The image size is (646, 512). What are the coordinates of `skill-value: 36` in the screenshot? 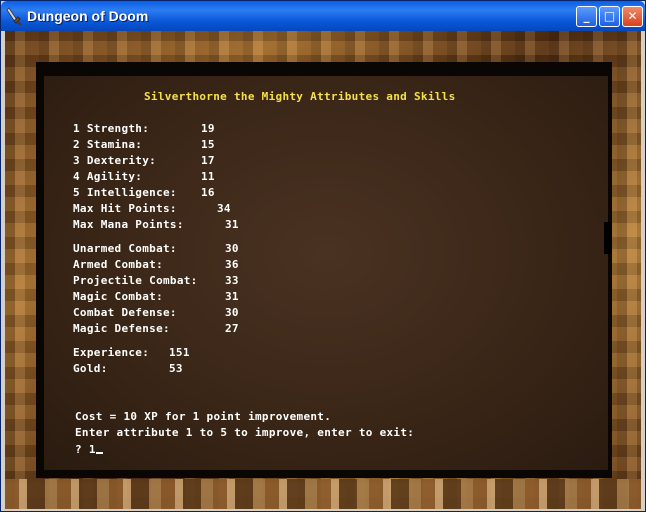 It's located at (232, 264).